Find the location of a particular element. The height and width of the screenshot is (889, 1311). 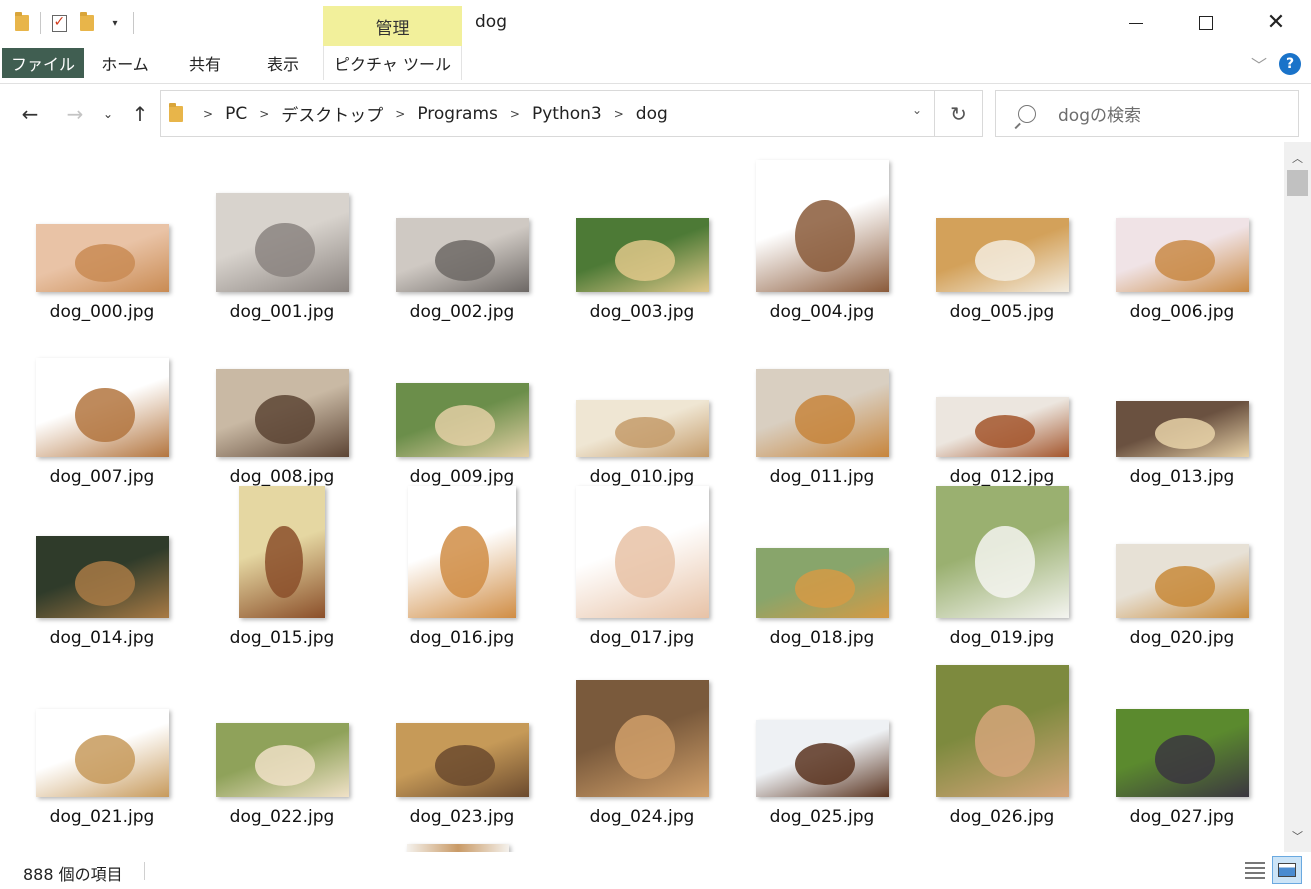

scrollbar-thumb is located at coordinates (1297, 183).